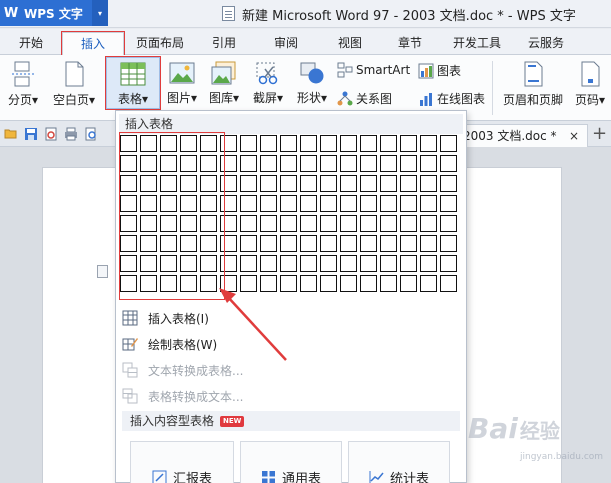 Image resolution: width=611 pixels, height=483 pixels. Describe the element at coordinates (286, 43) in the screenshot. I see `tab-review: 审阅` at that location.